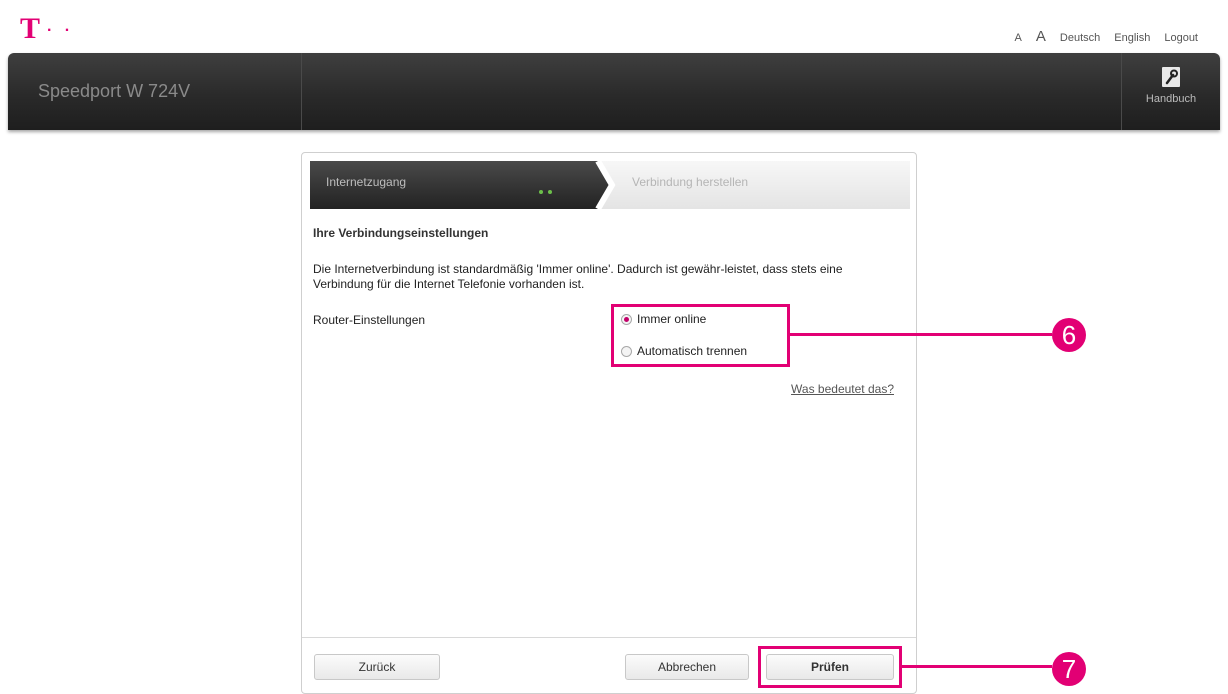 The height and width of the screenshot is (694, 1228). I want to click on annotation-highlight-check-button, so click(830, 667).